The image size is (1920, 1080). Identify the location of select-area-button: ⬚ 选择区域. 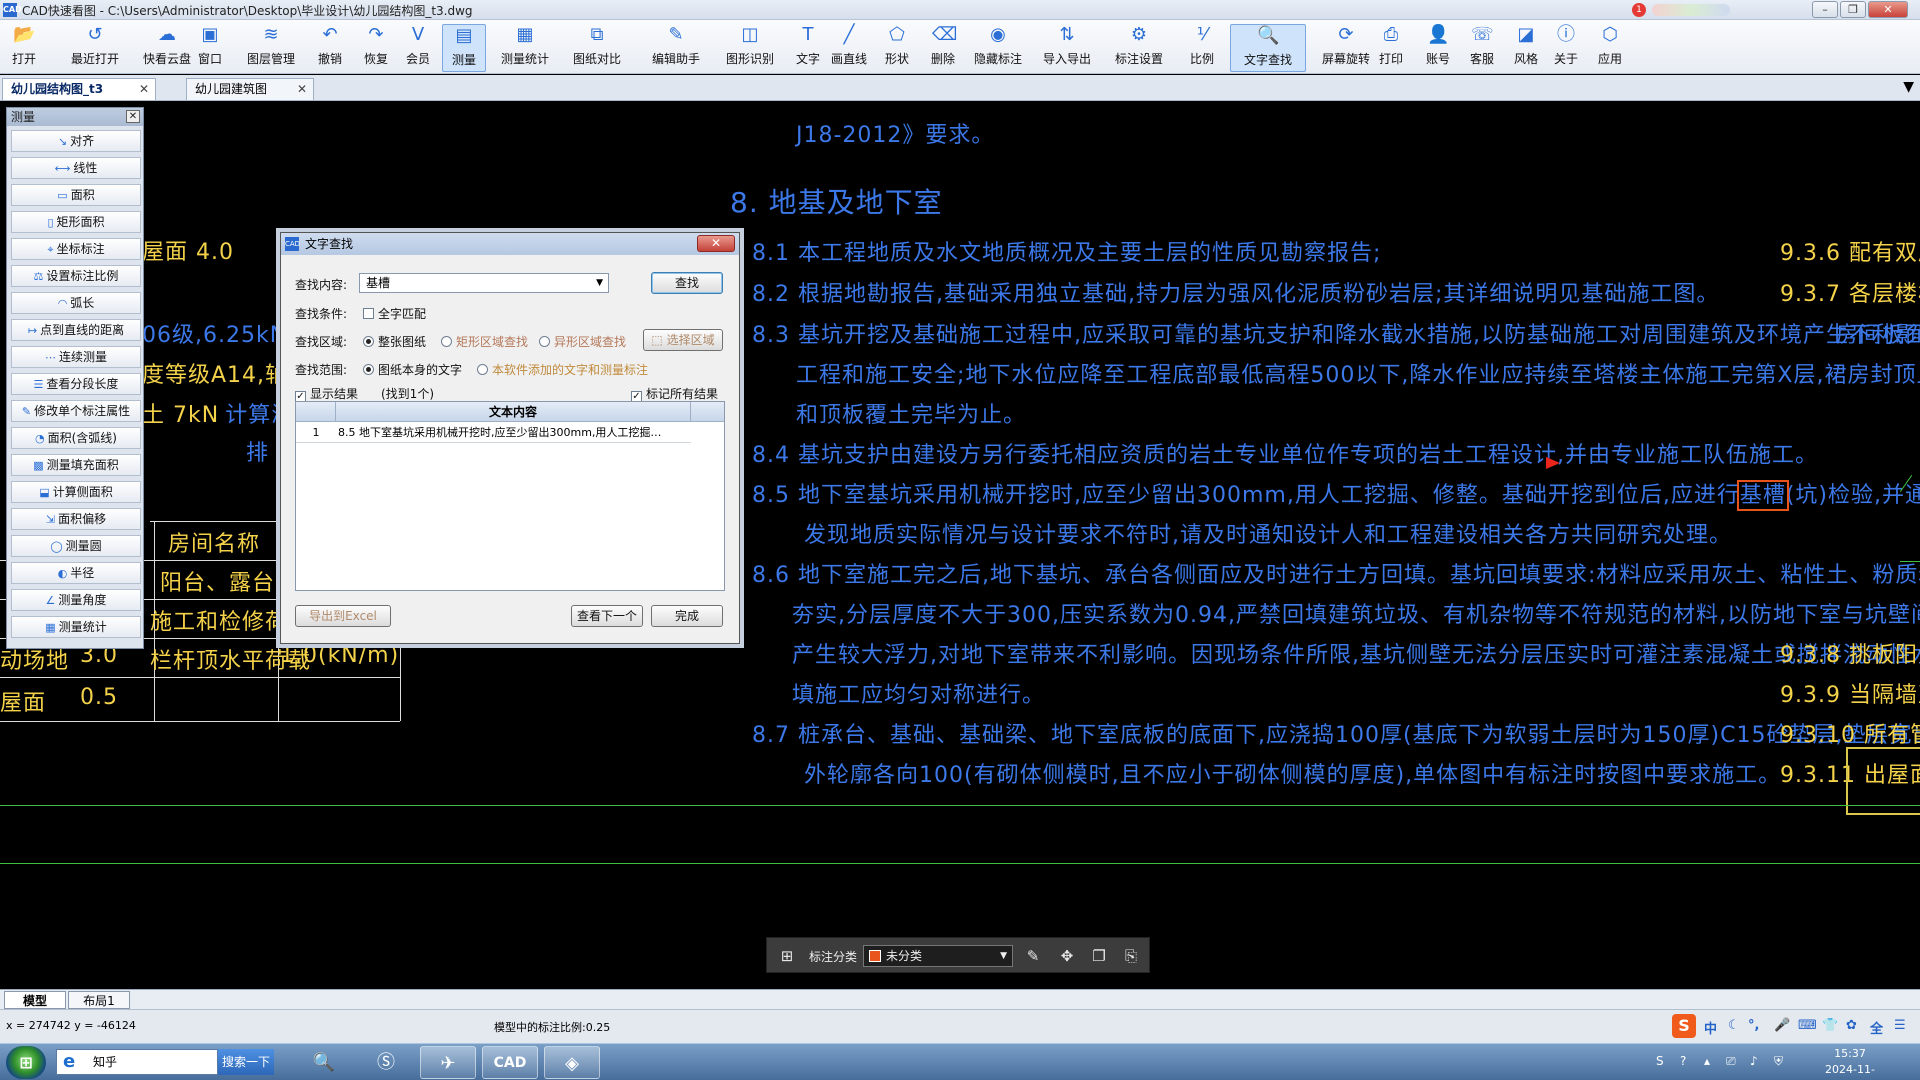
(683, 340).